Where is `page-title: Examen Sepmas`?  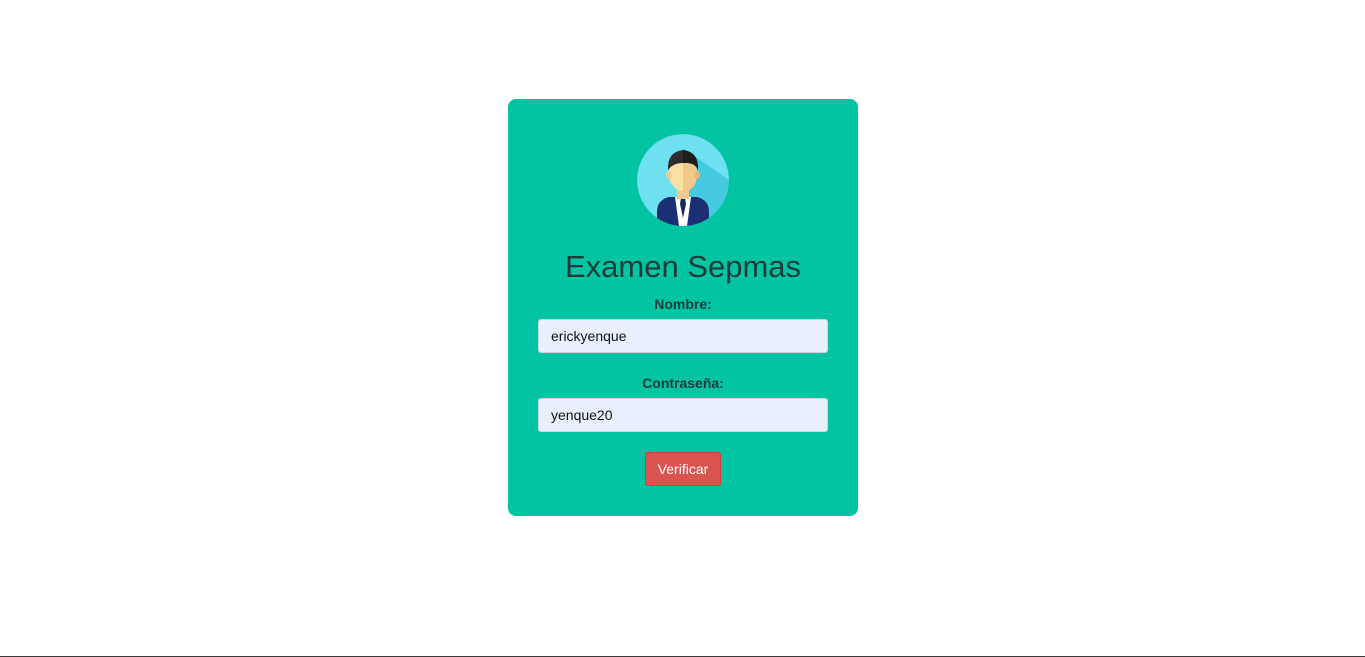
page-title: Examen Sepmas is located at coordinates (683, 266).